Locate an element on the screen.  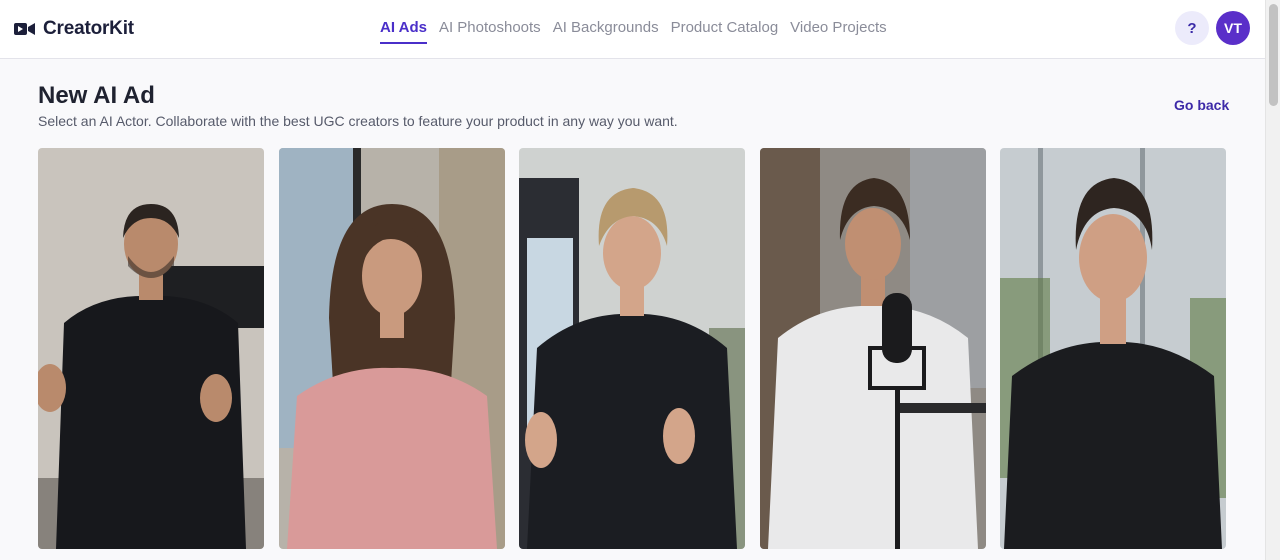
tab-ai-backgrounds: AI Backgrounds is located at coordinates (606, 31).